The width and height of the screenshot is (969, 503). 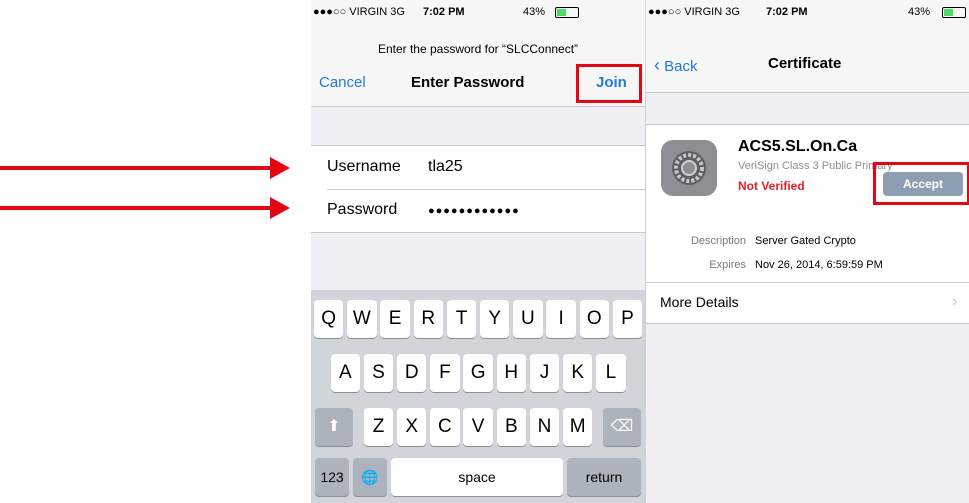 What do you see at coordinates (477, 477) in the screenshot?
I see `space-key: space` at bounding box center [477, 477].